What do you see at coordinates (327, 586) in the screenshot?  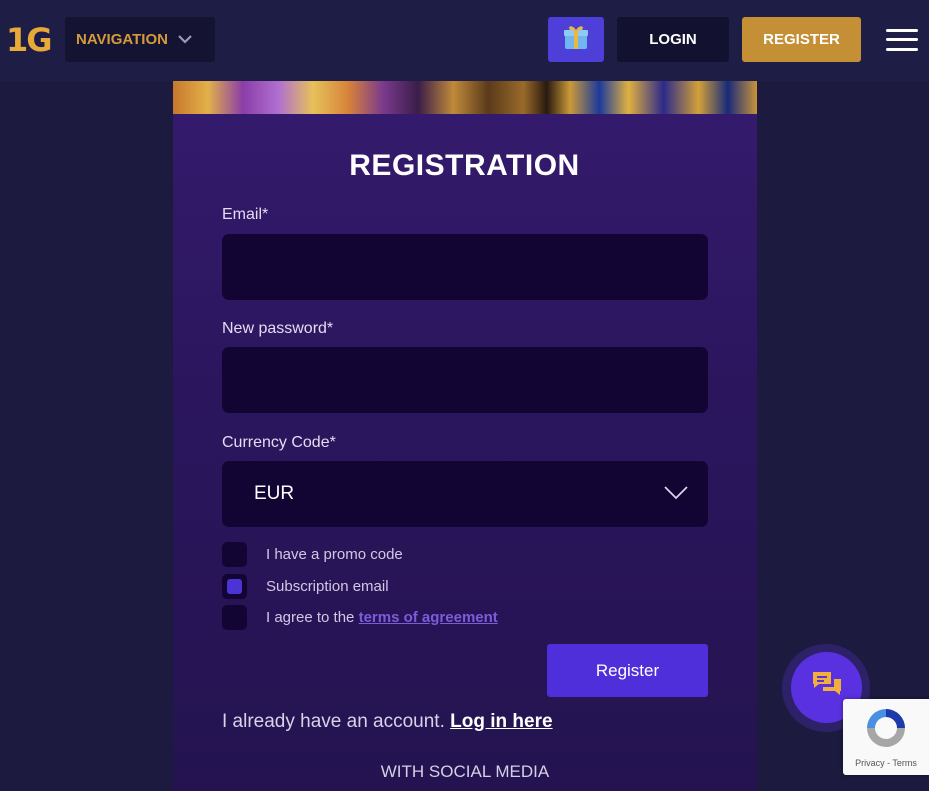 I see `subscription-email-label: Subscription email` at bounding box center [327, 586].